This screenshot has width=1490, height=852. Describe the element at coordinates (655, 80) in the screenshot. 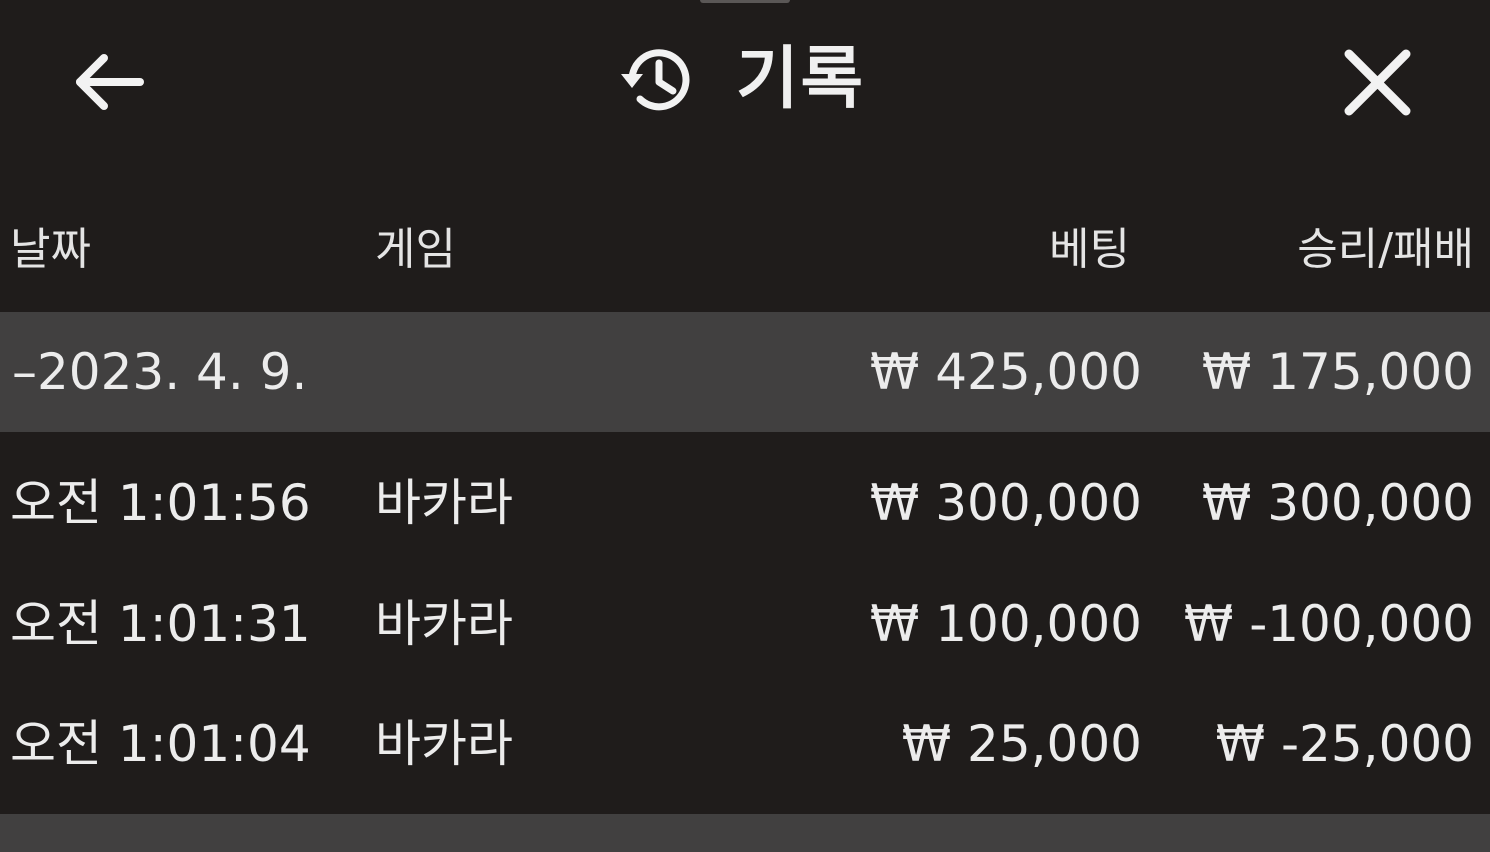

I see `history-icon` at that location.